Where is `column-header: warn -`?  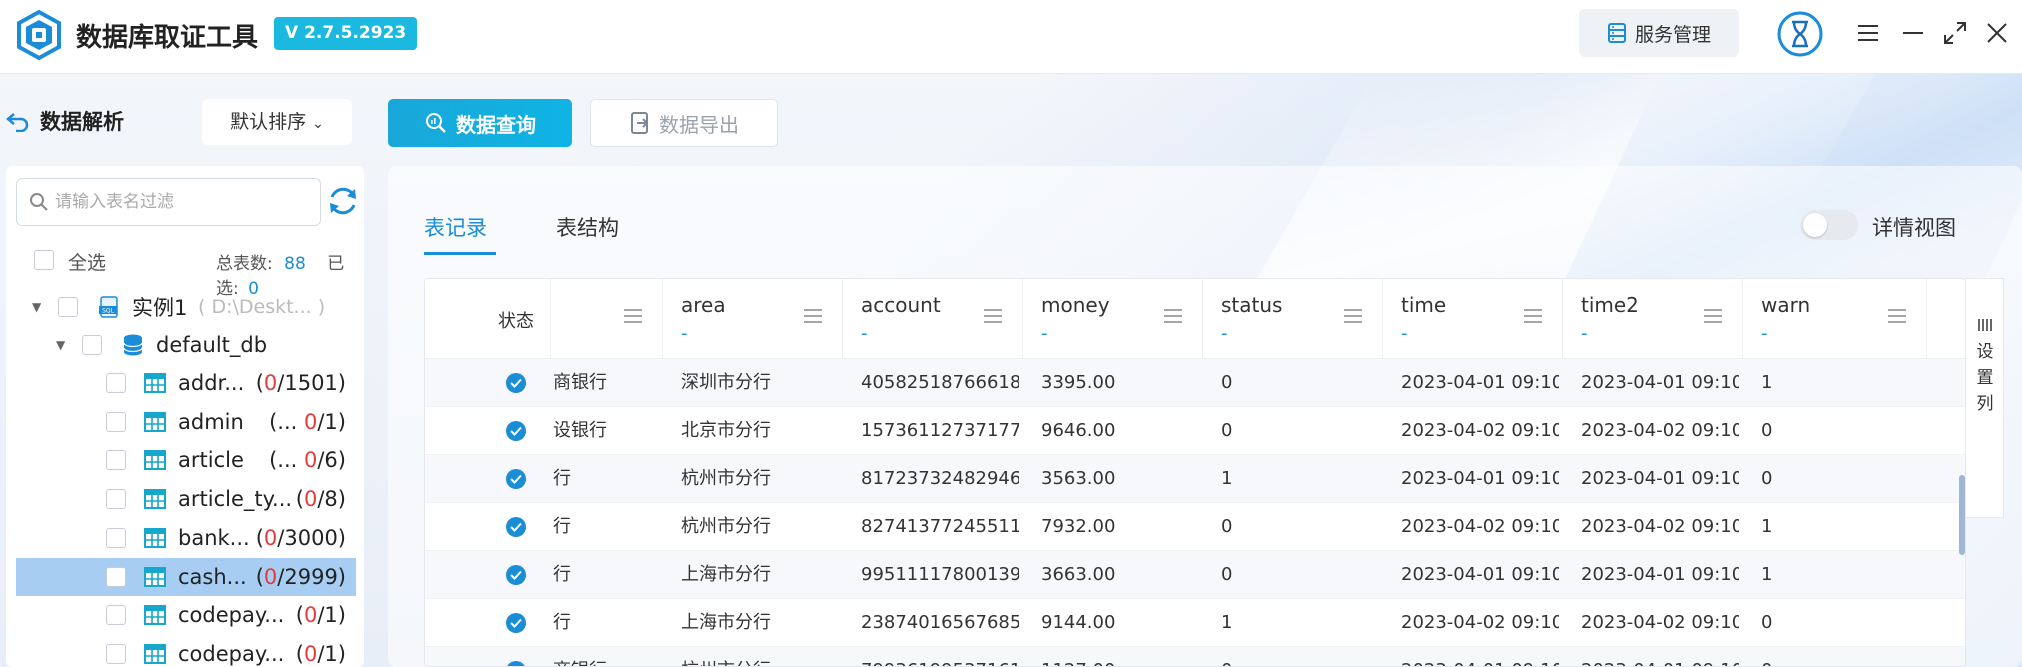 column-header: warn - is located at coordinates (1835, 319).